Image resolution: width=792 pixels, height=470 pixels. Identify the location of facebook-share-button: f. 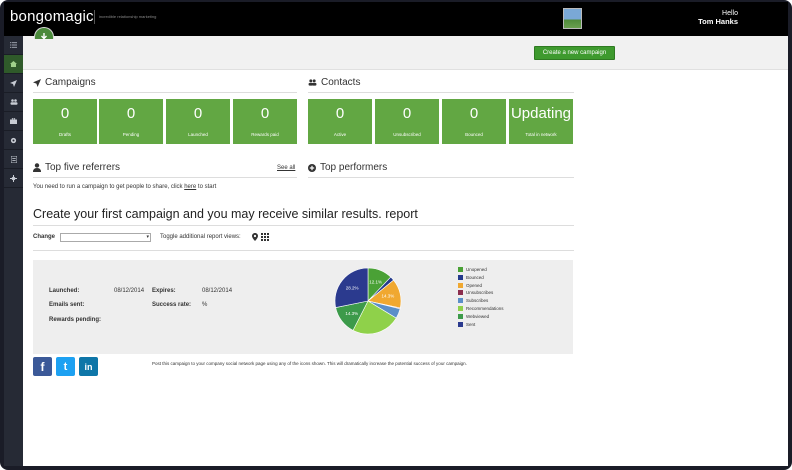
(42, 366).